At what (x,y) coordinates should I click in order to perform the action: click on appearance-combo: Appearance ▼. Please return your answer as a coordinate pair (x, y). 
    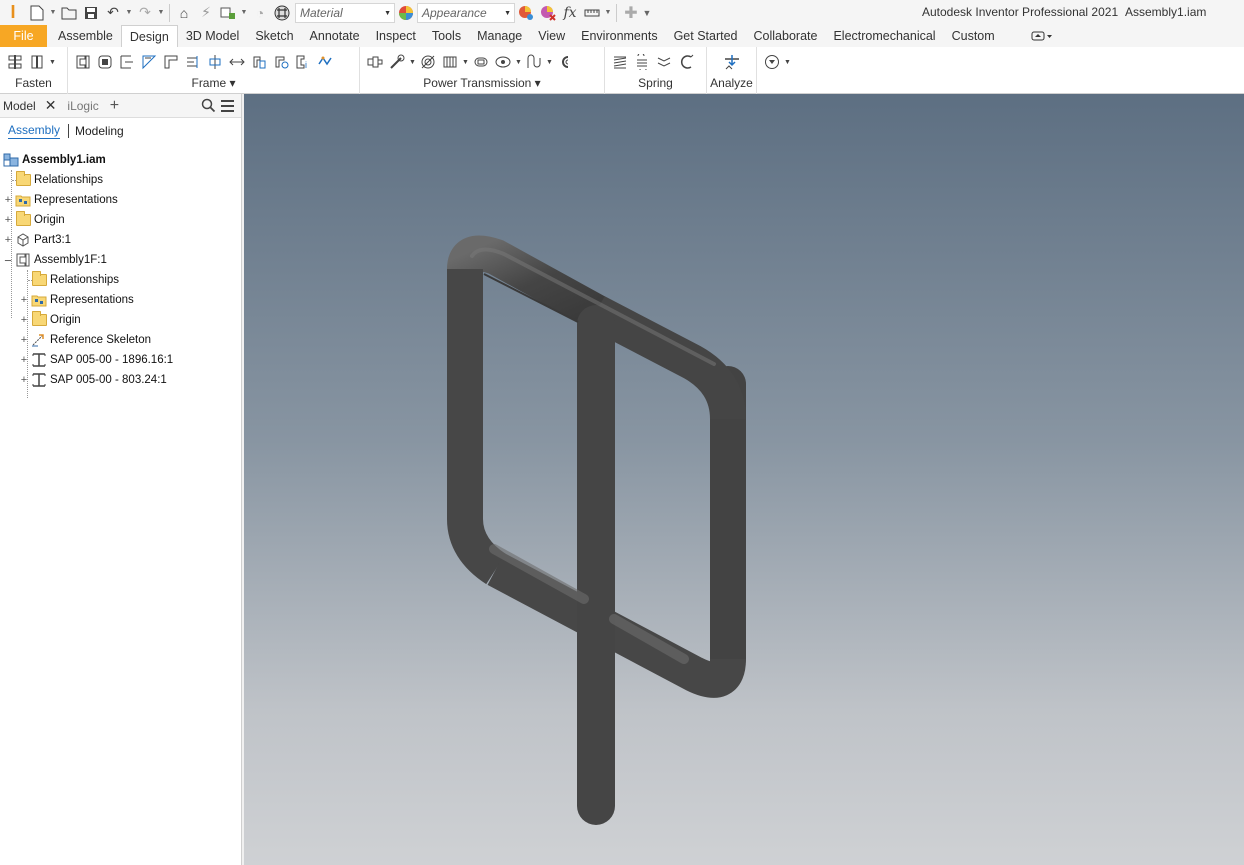
    Looking at the image, I should click on (466, 12).